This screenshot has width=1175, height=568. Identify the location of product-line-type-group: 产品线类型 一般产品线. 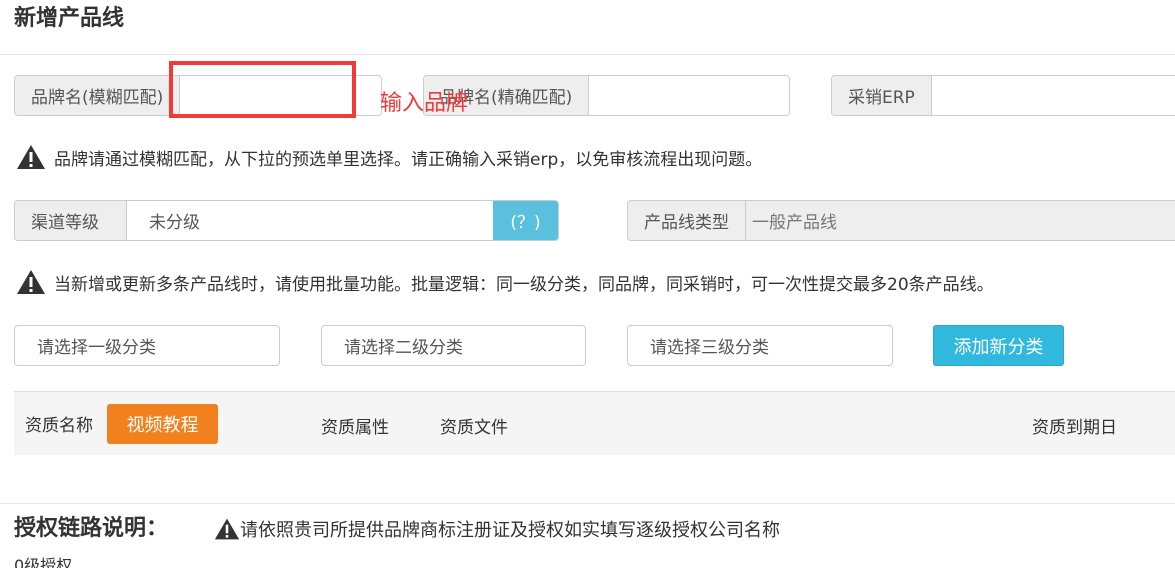
(901, 220).